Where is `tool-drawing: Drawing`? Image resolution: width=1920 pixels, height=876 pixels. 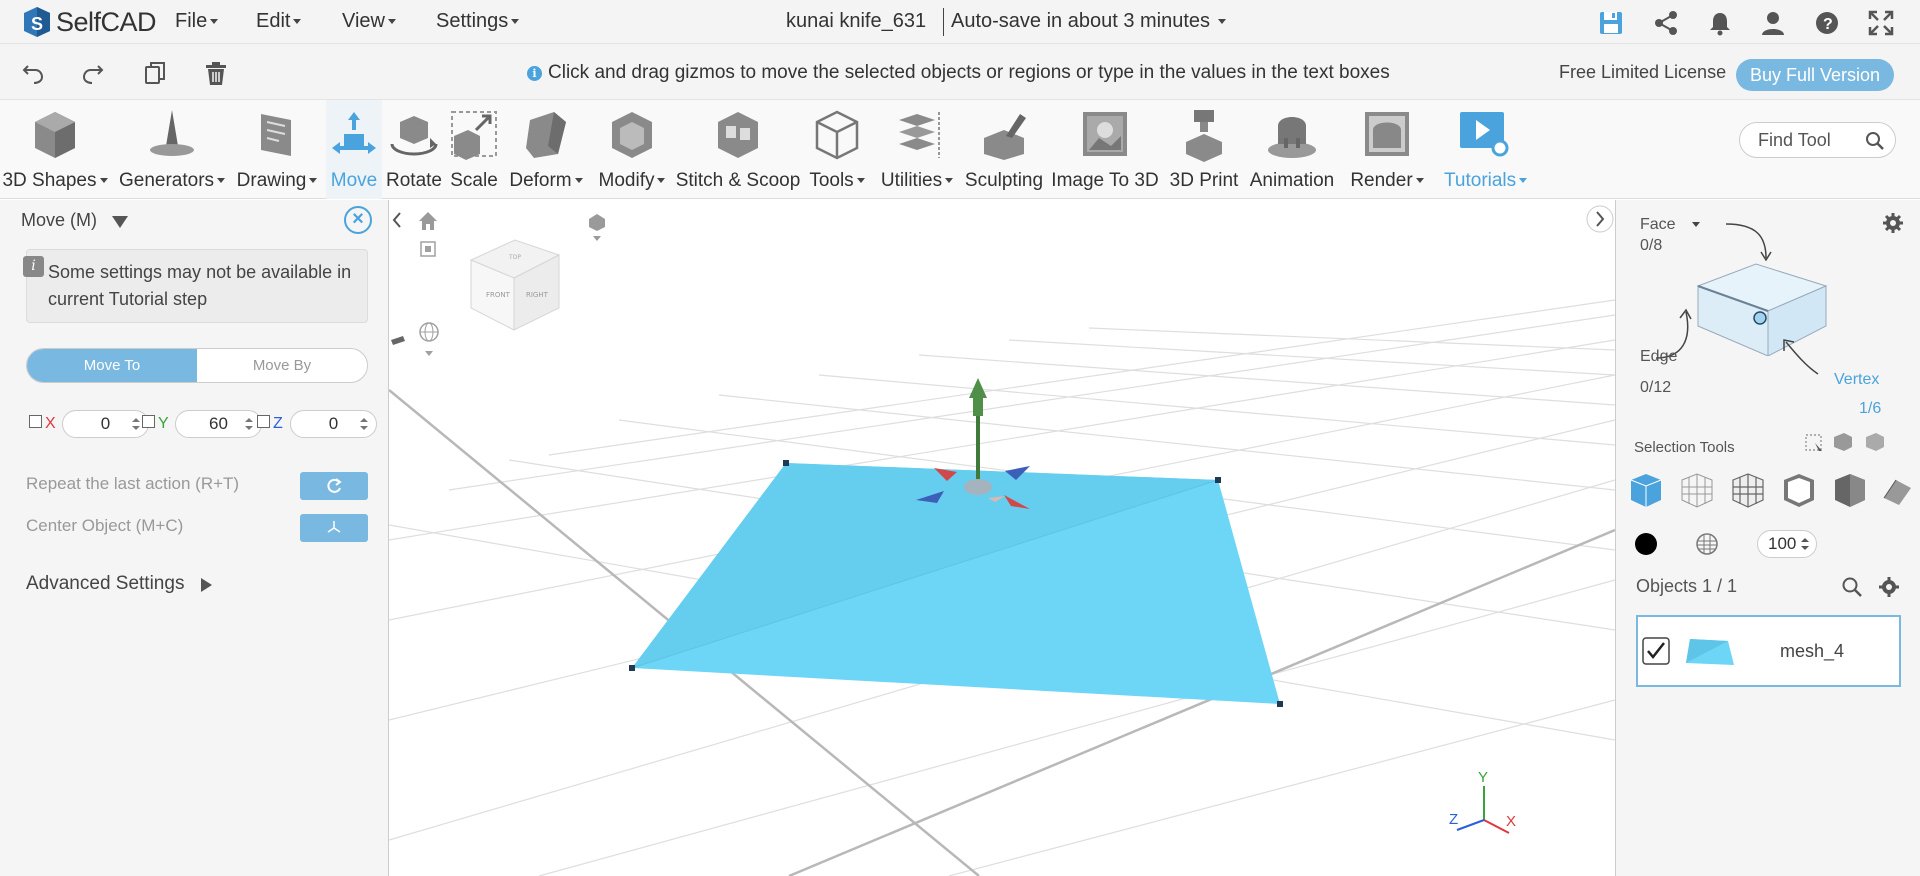 tool-drawing: Drawing is located at coordinates (277, 149).